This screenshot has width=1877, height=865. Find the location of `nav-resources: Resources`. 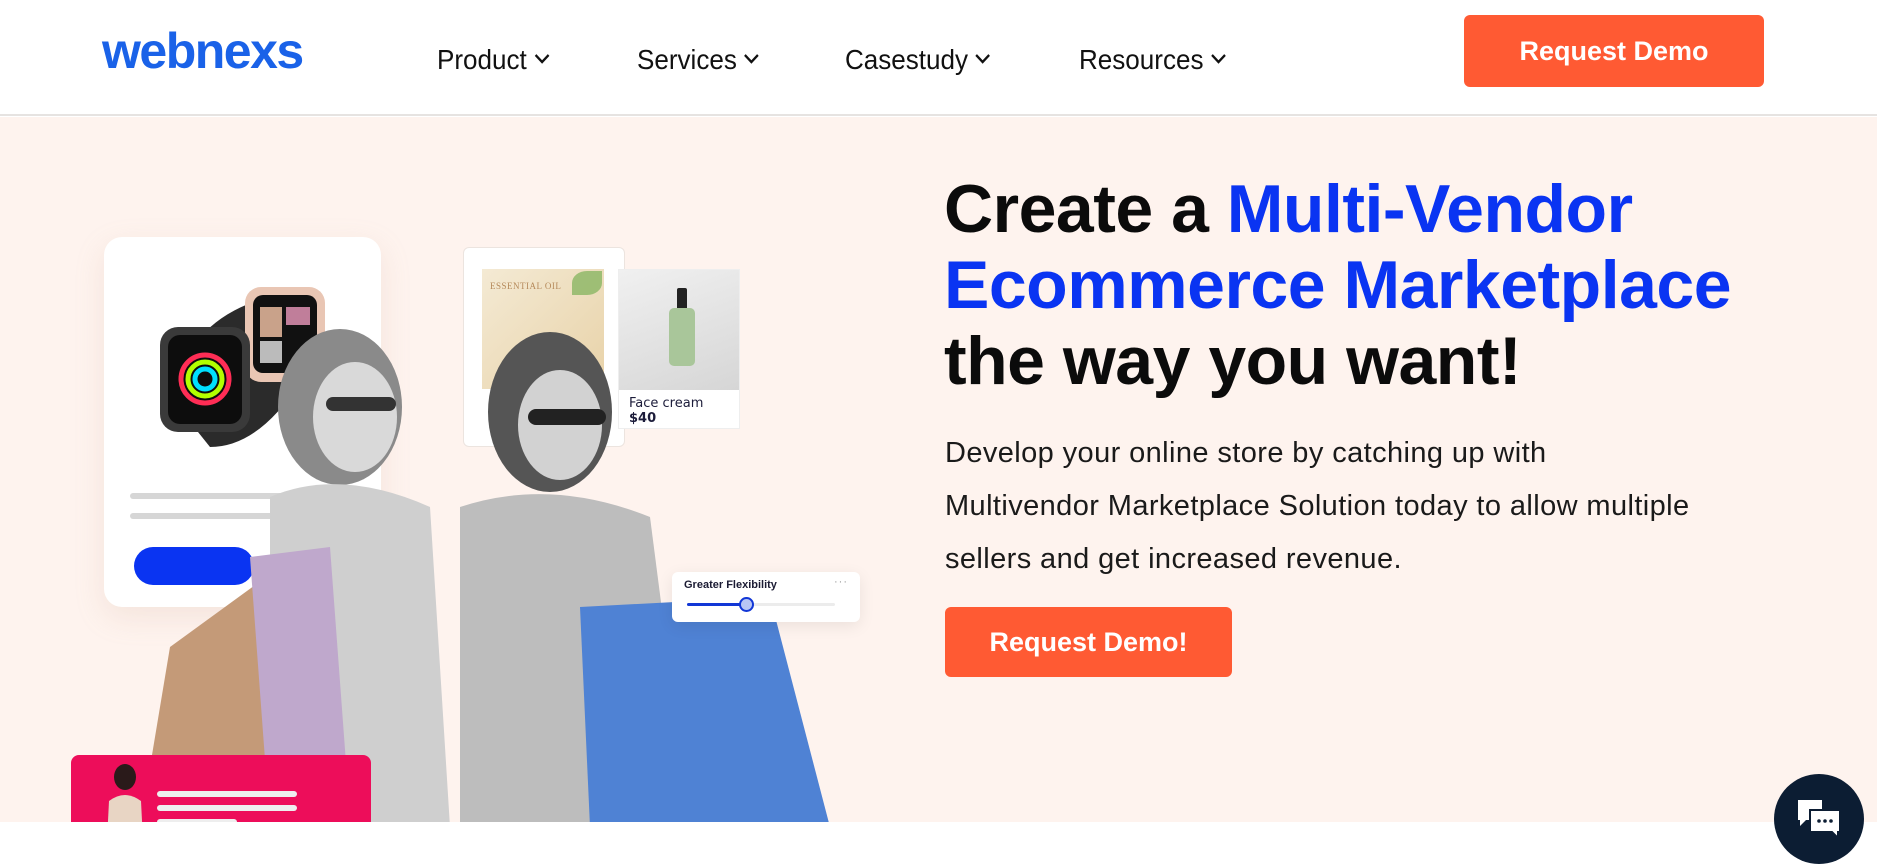

nav-resources: Resources is located at coordinates (1153, 60).